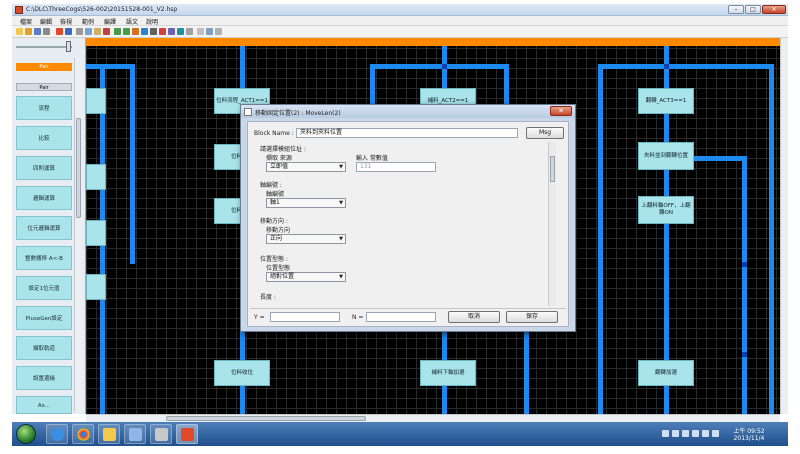 Image resolution: width=800 pixels, height=454 pixels. Describe the element at coordinates (396, 167) in the screenshot. I see `constant-input: 131` at that location.